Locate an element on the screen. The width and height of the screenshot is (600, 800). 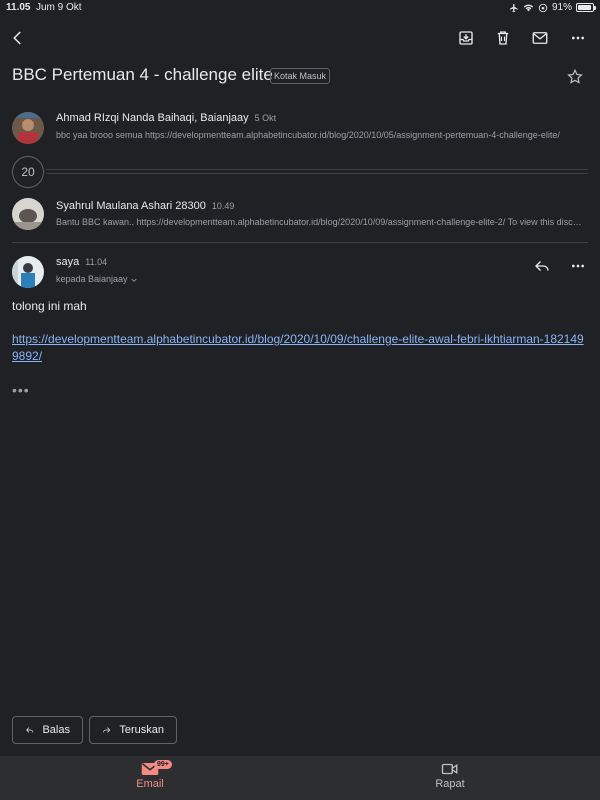
message-sender: saya 11.04 is located at coordinates (81, 262).